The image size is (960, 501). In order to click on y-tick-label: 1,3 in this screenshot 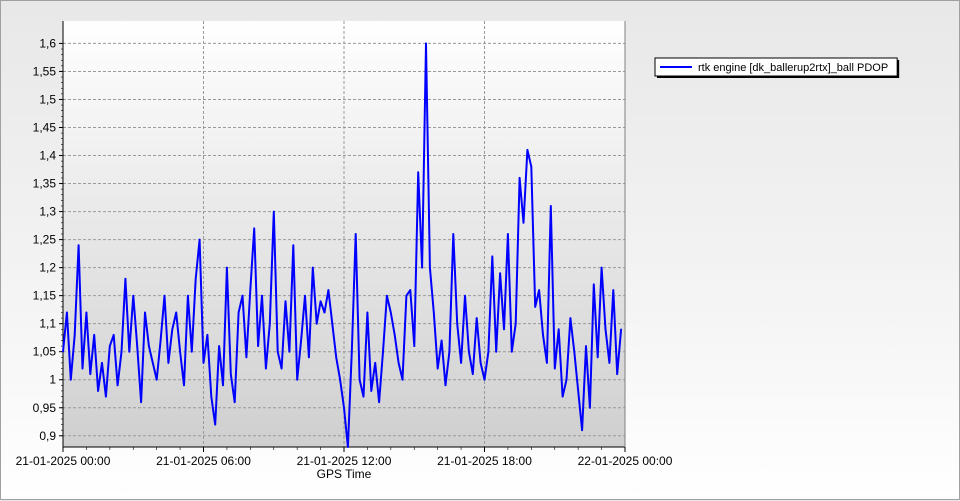, I will do `click(47, 212)`.